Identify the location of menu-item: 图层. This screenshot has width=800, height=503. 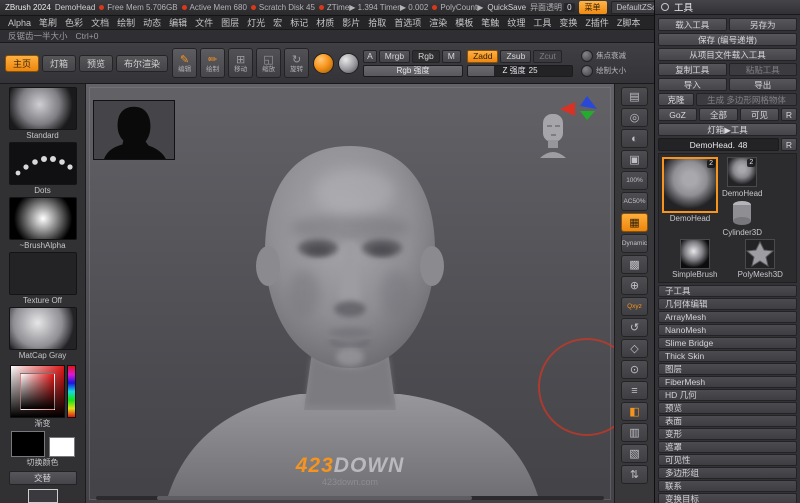
(230, 22).